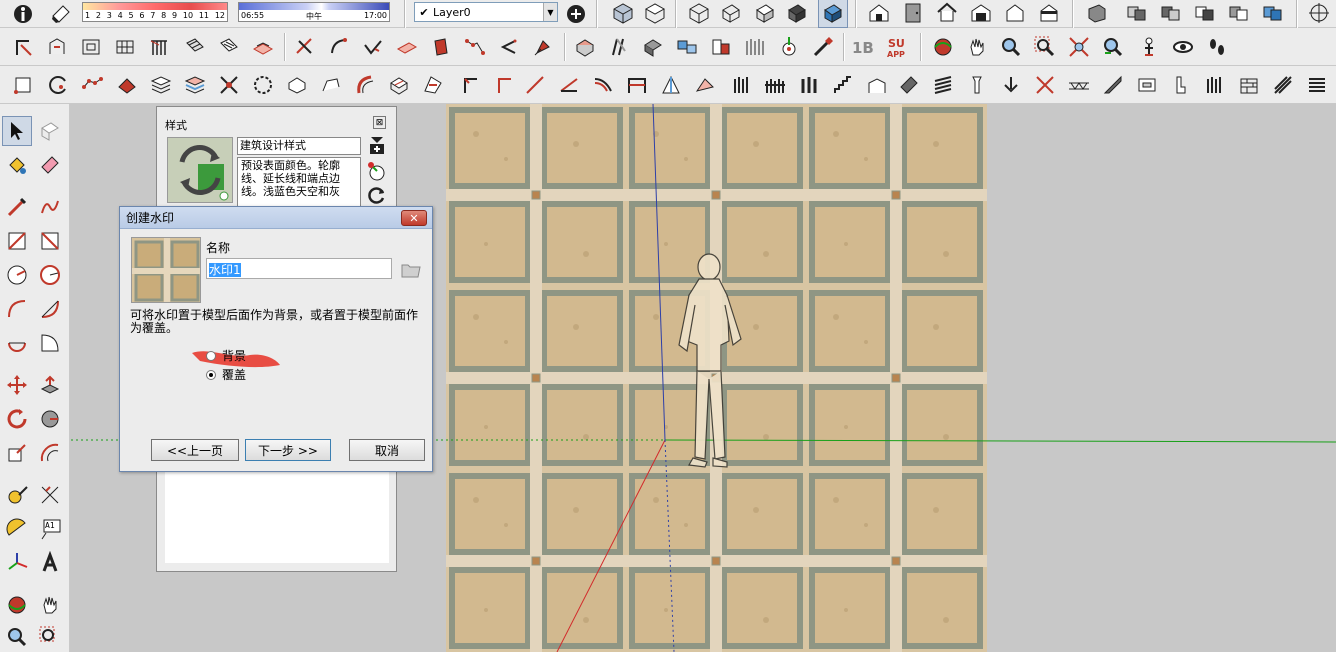 The image size is (1336, 652). I want to click on two-point-arc-icon, so click(50, 309).